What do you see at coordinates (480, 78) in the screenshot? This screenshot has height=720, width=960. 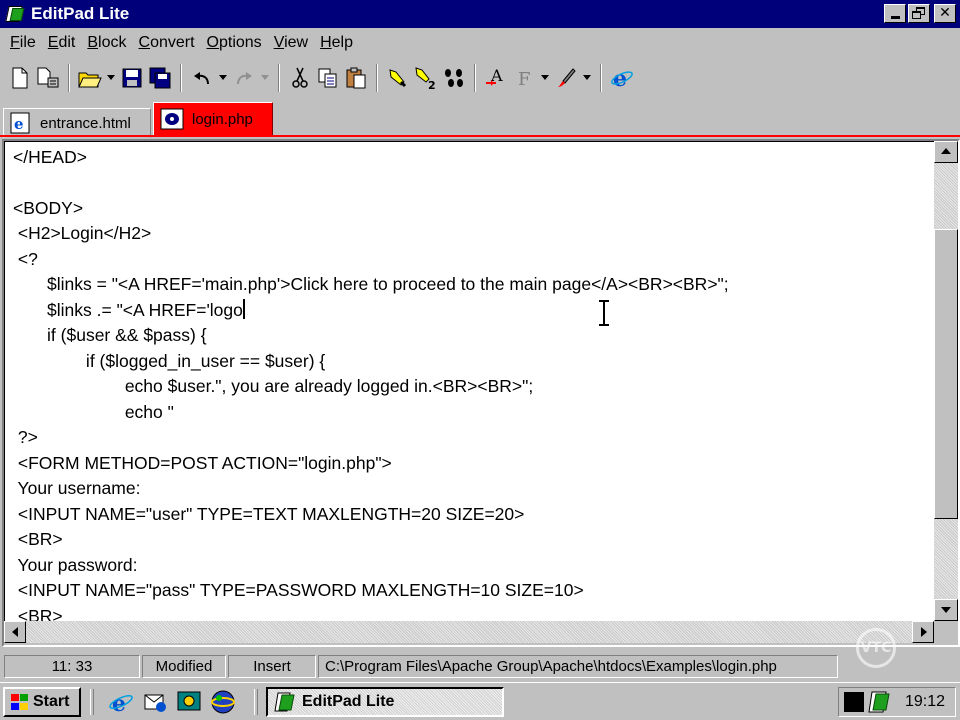 I see `toolbar: 2 A F e` at bounding box center [480, 78].